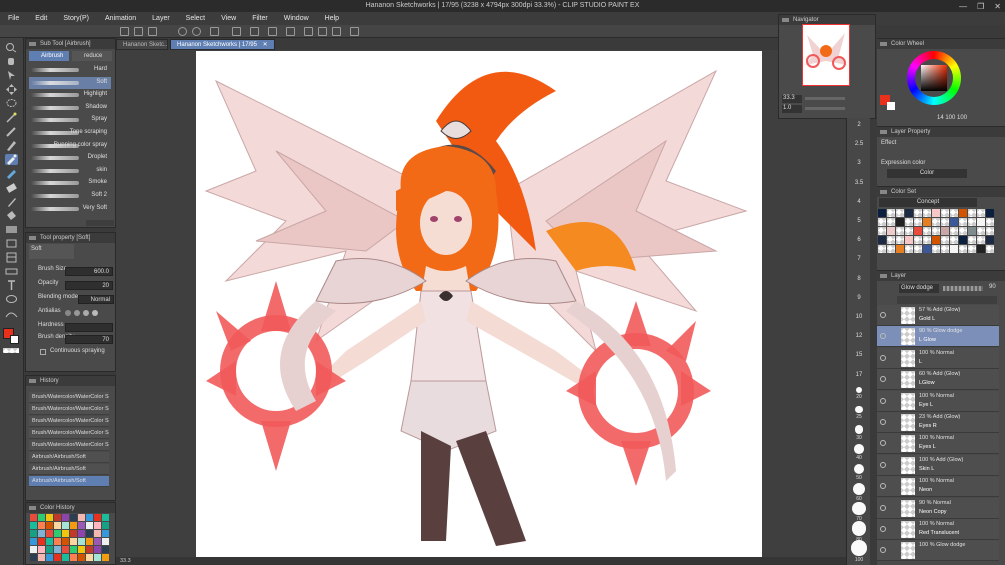  What do you see at coordinates (70, 108) in the screenshot?
I see `subtool-brush-item: Shadow` at bounding box center [70, 108].